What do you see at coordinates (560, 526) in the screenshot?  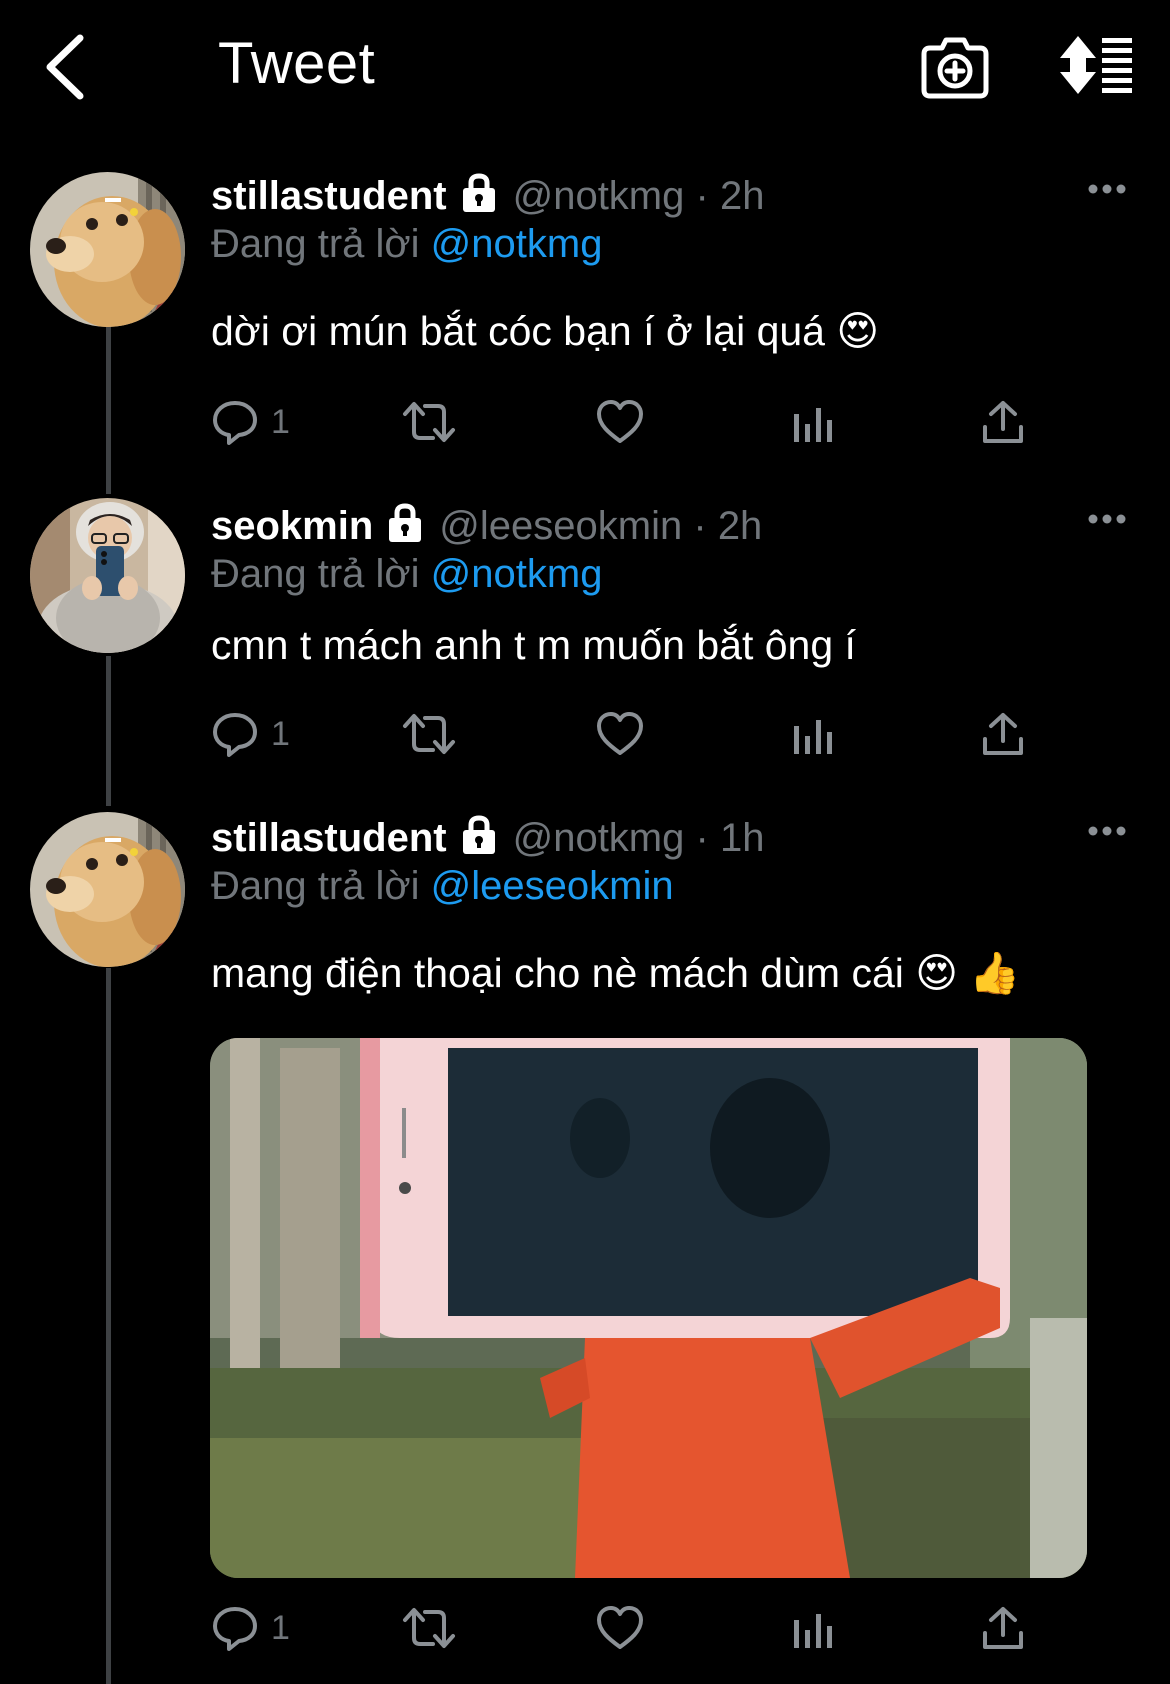 I see `user-handle: @leeseokmin` at bounding box center [560, 526].